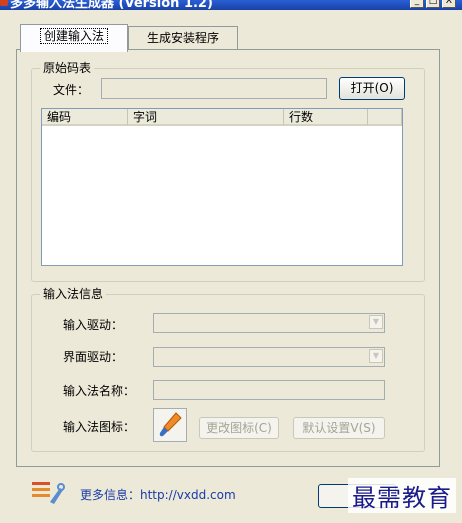 The height and width of the screenshot is (523, 462). Describe the element at coordinates (449, 4) in the screenshot. I see `close-button: X` at that location.